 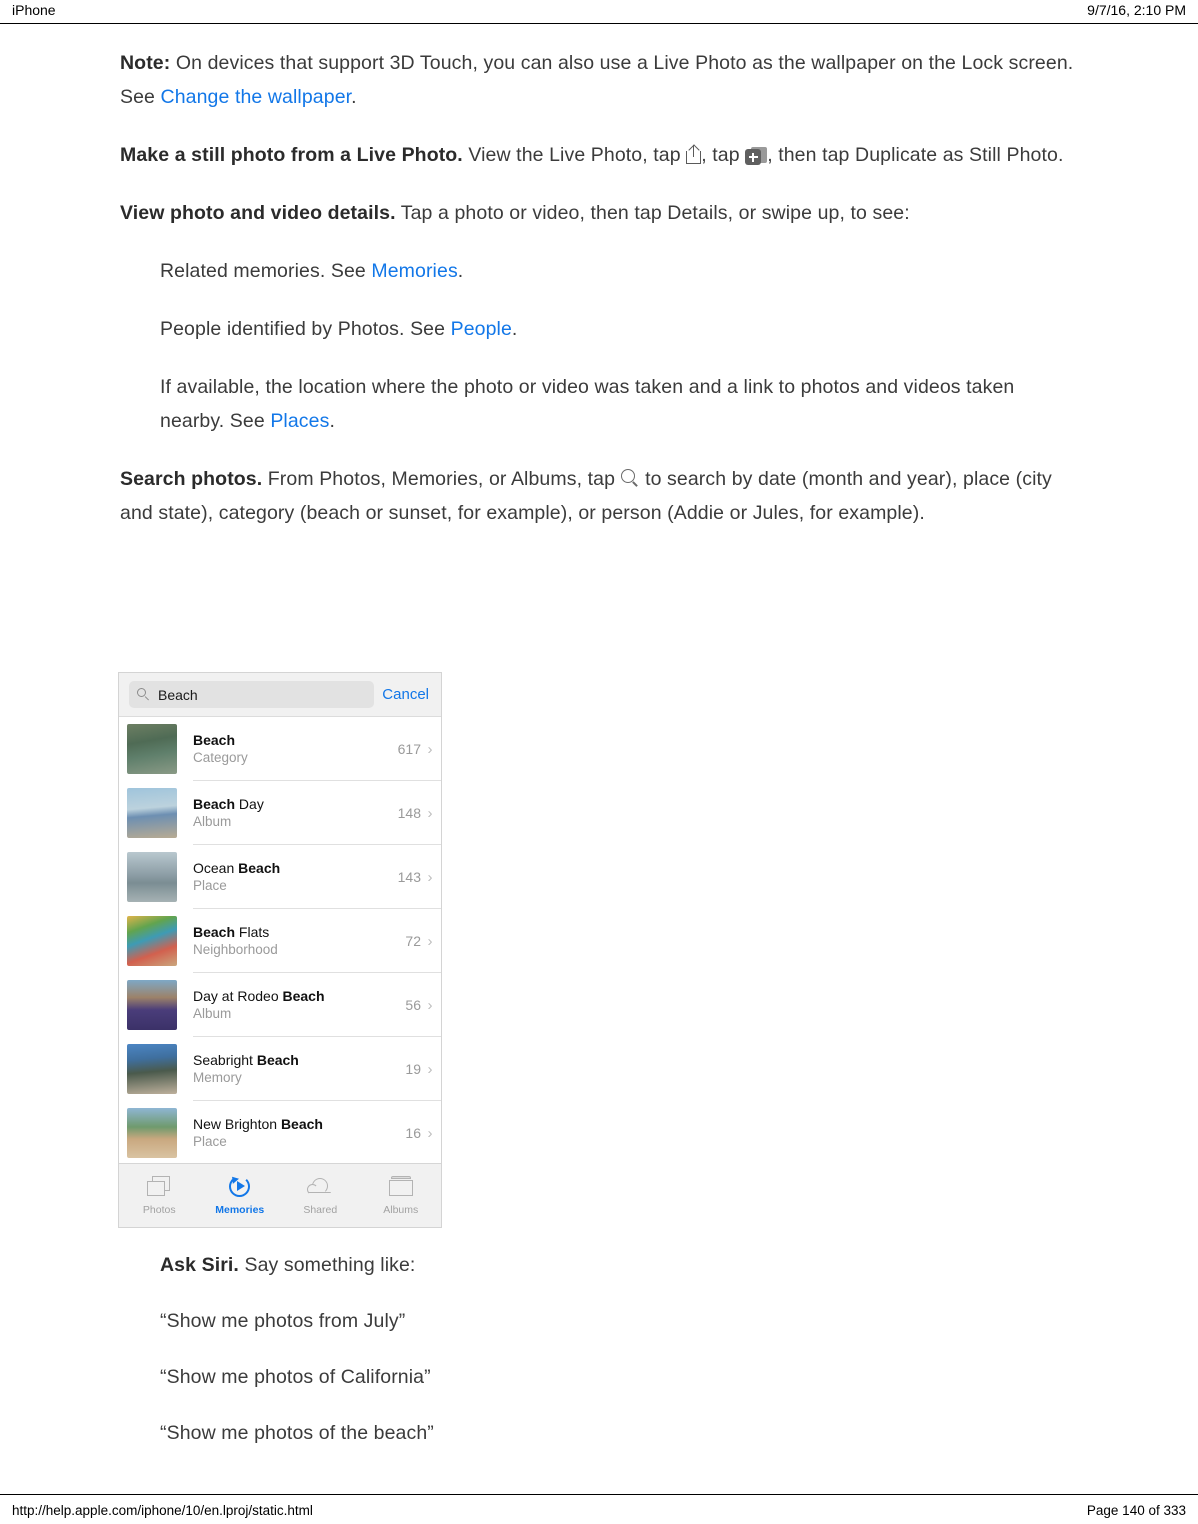 I want to click on list-item: Beach Day Album 148 ›, so click(x=280, y=813).